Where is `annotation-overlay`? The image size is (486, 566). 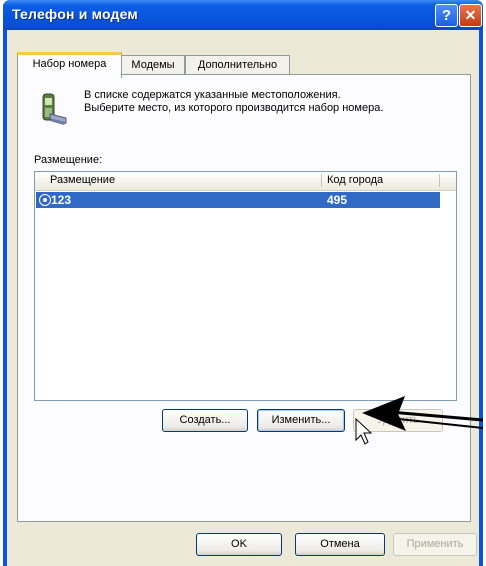 annotation-overlay is located at coordinates (419, 420).